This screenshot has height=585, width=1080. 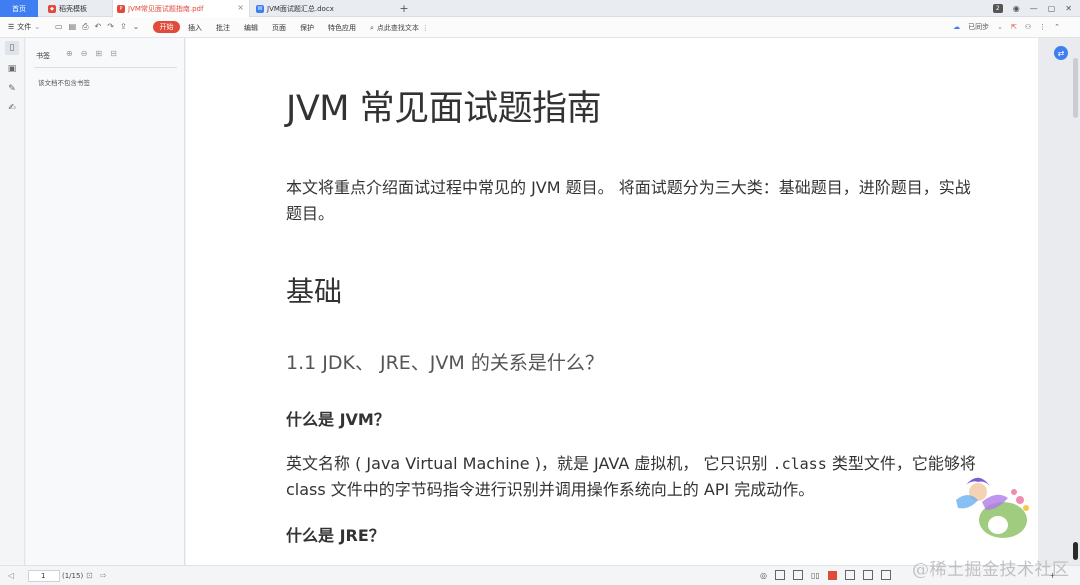 What do you see at coordinates (223, 28) in the screenshot?
I see `menu-annotate: 批注` at bounding box center [223, 28].